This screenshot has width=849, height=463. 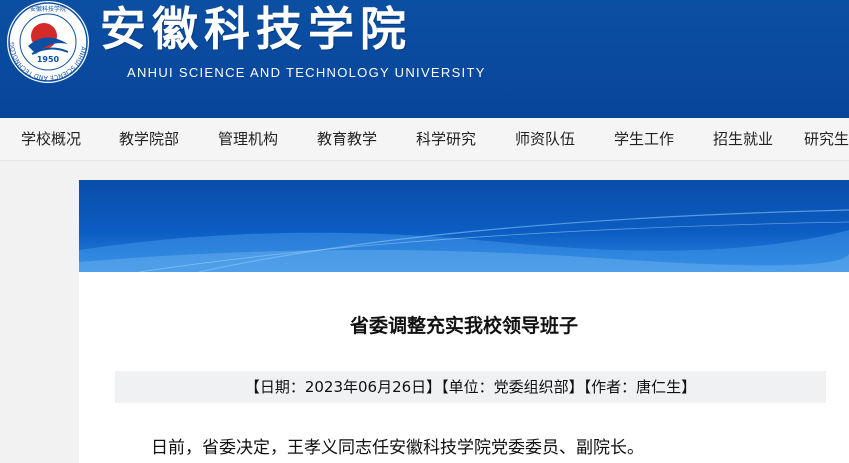 I want to click on nav-item-graduate: 研究生, so click(x=826, y=139).